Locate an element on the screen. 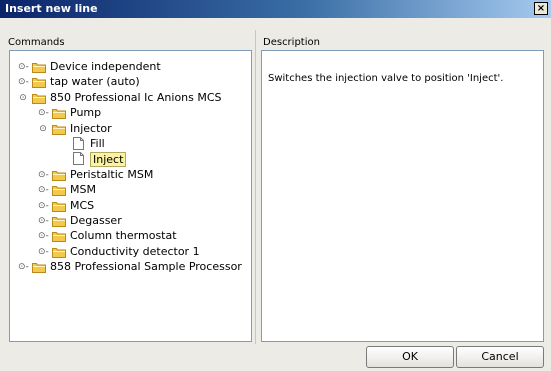 Image resolution: width=551 pixels, height=371 pixels. tree-item-label: MSM is located at coordinates (83, 190).